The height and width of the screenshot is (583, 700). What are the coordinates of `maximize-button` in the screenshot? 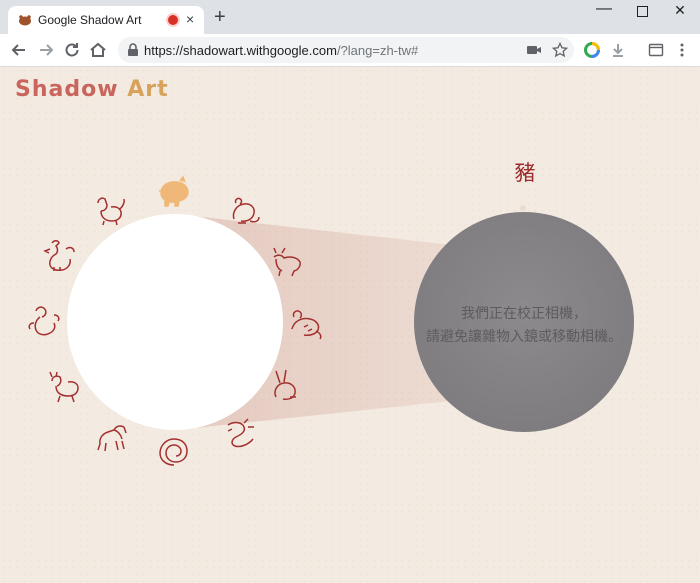 It's located at (642, 11).